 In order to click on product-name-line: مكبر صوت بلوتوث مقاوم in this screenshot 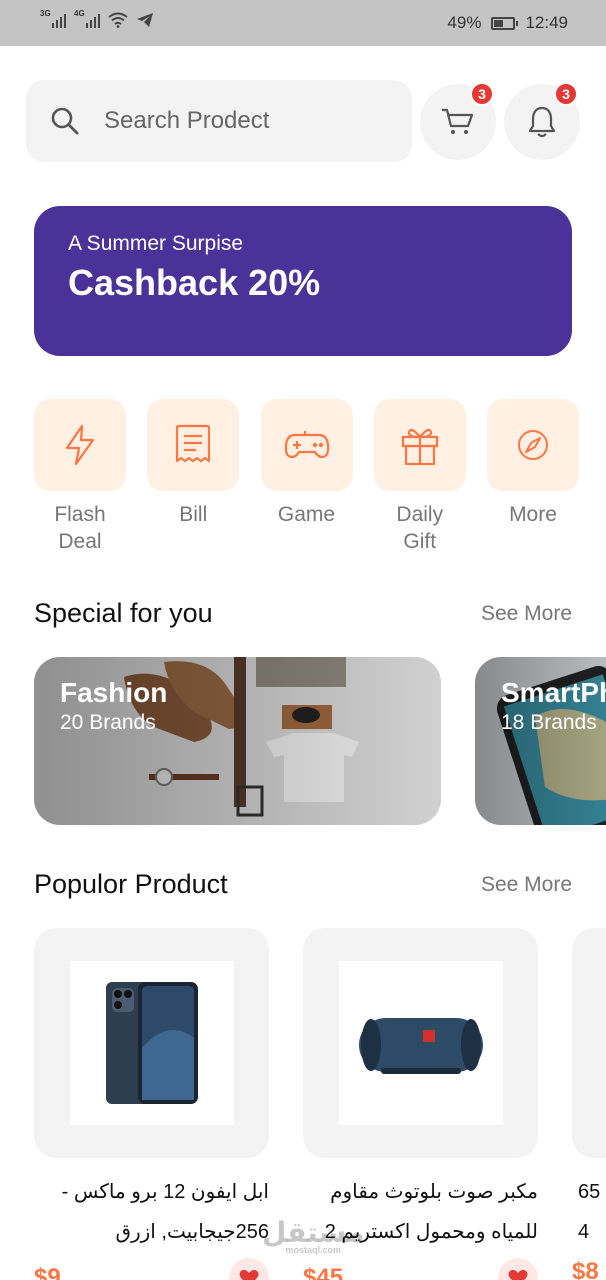, I will do `click(434, 1192)`.